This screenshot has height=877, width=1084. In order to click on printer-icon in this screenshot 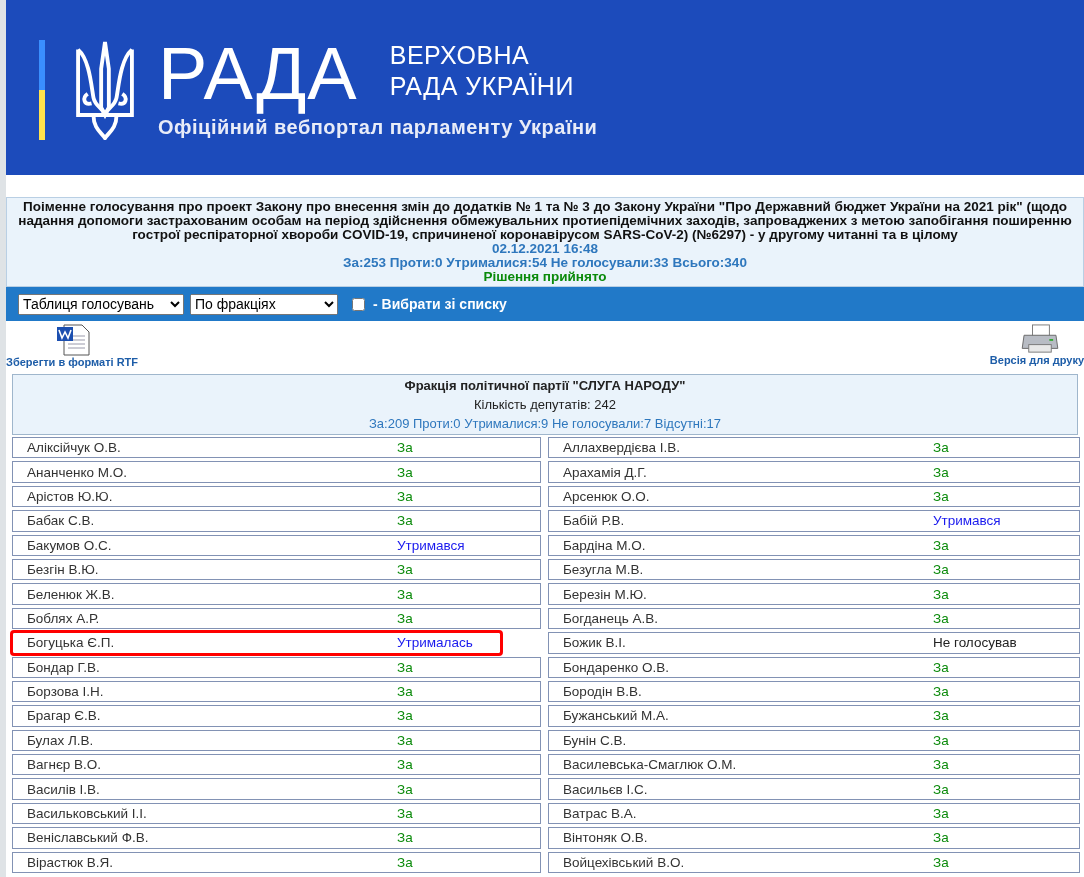, I will do `click(1040, 339)`.